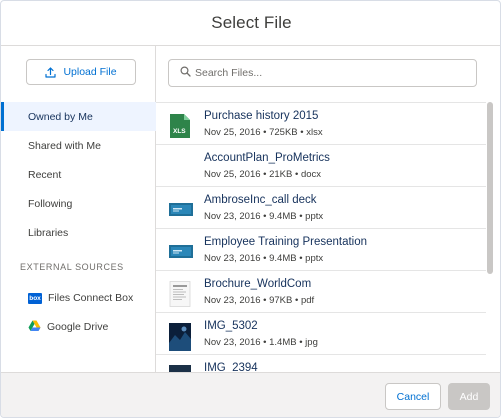  Describe the element at coordinates (231, 326) in the screenshot. I see `file-name: IMG_5302` at that location.